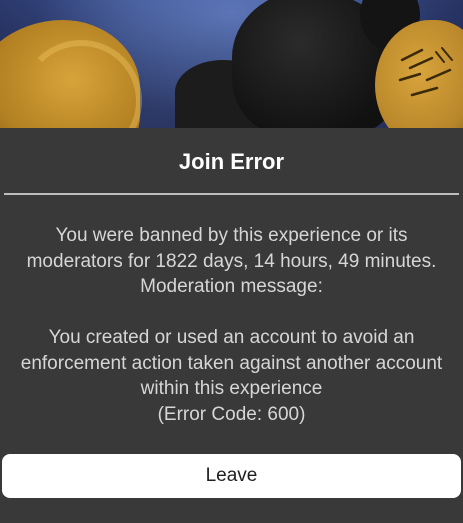  Describe the element at coordinates (231, 388) in the screenshot. I see `message-line: within this experience` at that location.